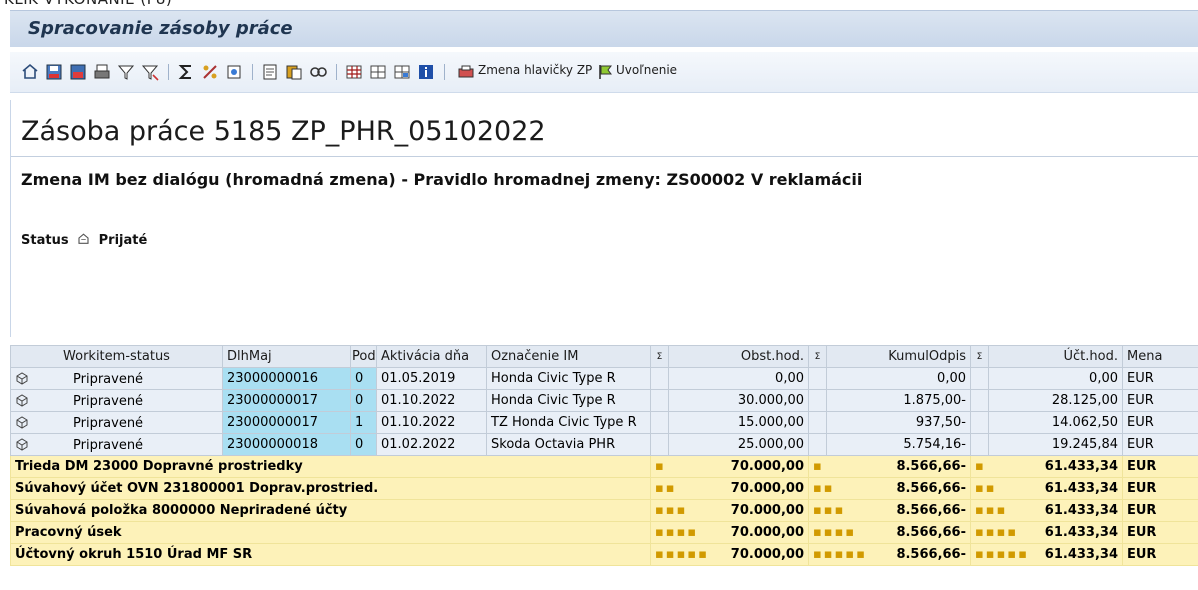  Describe the element at coordinates (186, 72) in the screenshot. I see `sum-icon` at that location.